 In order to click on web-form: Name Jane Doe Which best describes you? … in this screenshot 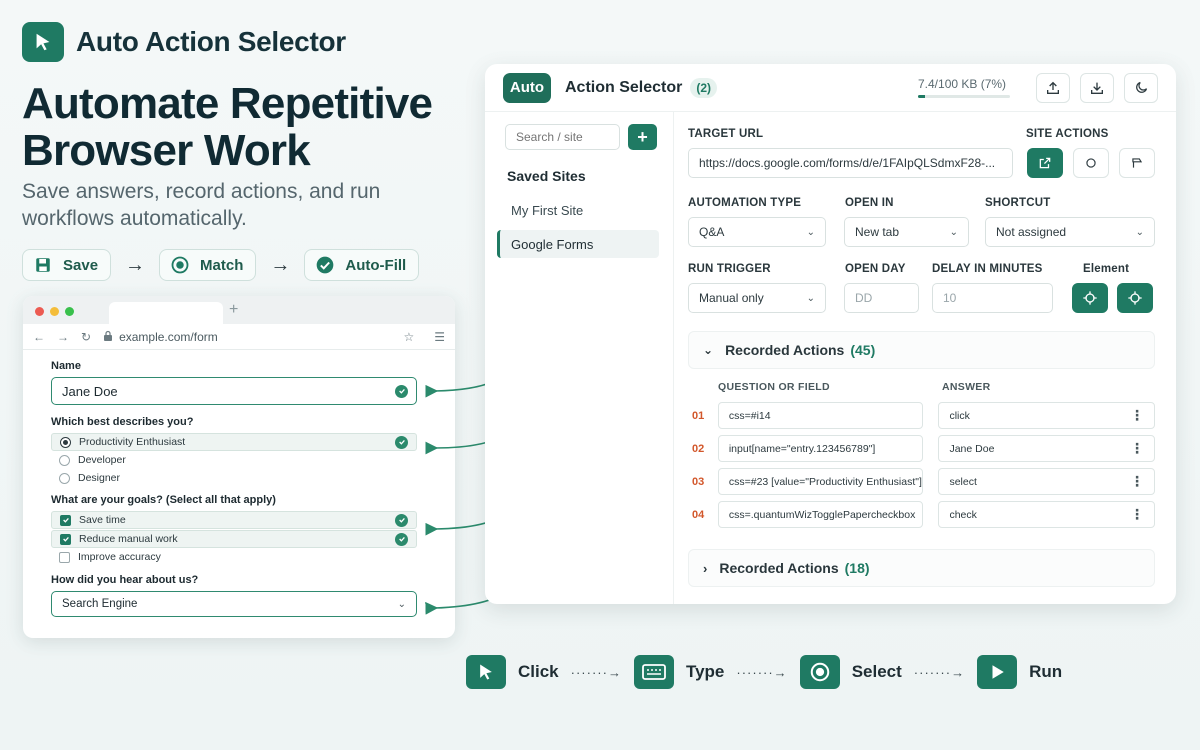, I will do `click(239, 483)`.